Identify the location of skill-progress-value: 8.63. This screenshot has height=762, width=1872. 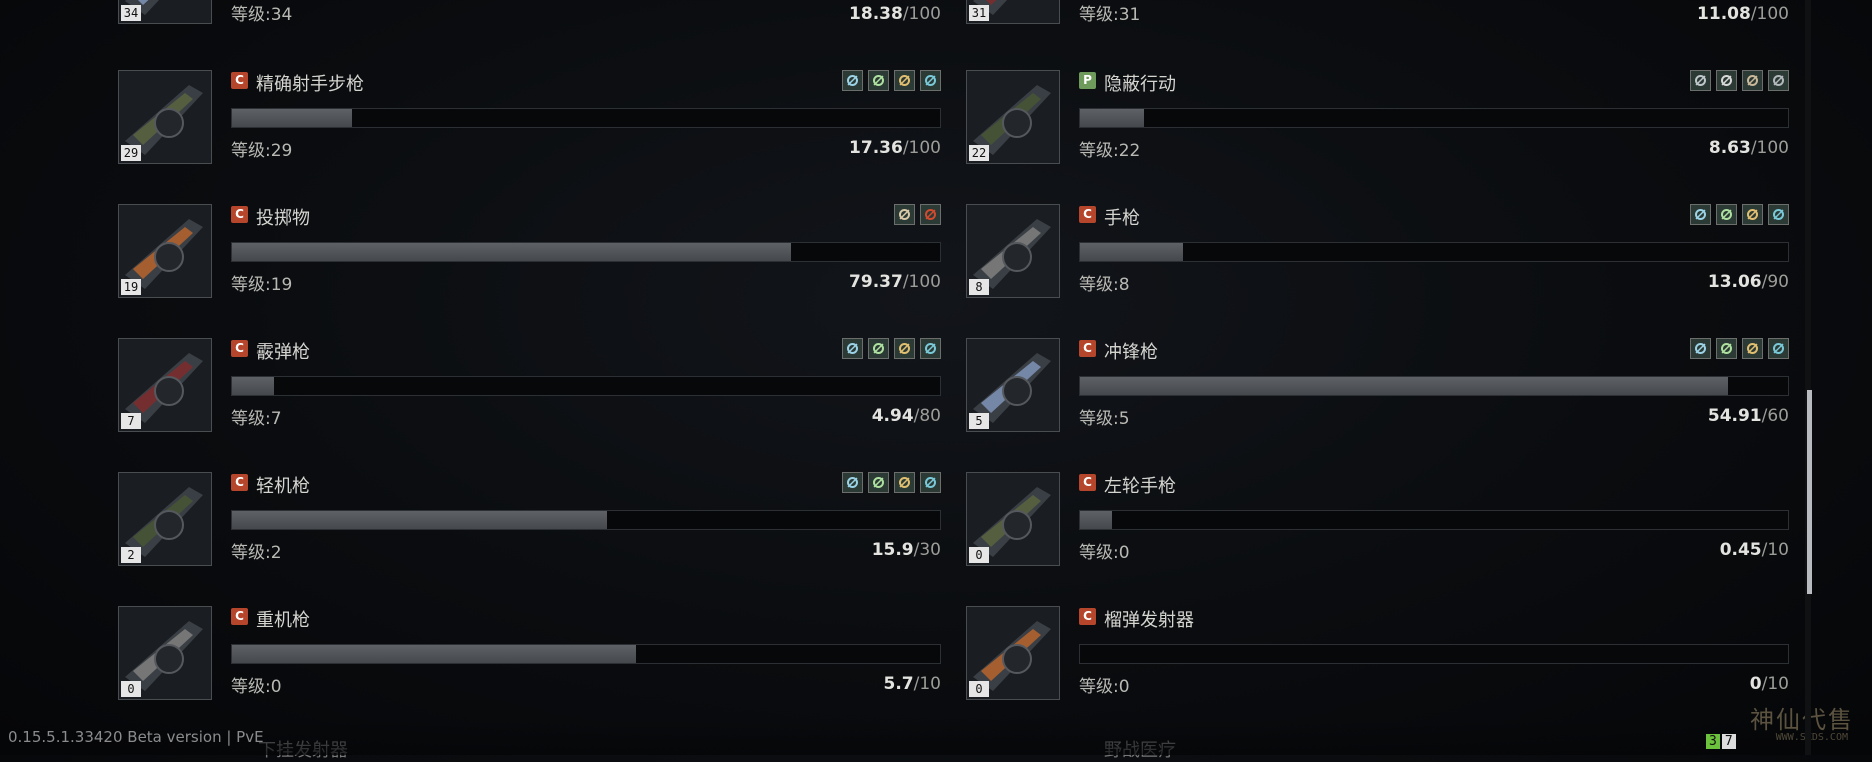
(1729, 148).